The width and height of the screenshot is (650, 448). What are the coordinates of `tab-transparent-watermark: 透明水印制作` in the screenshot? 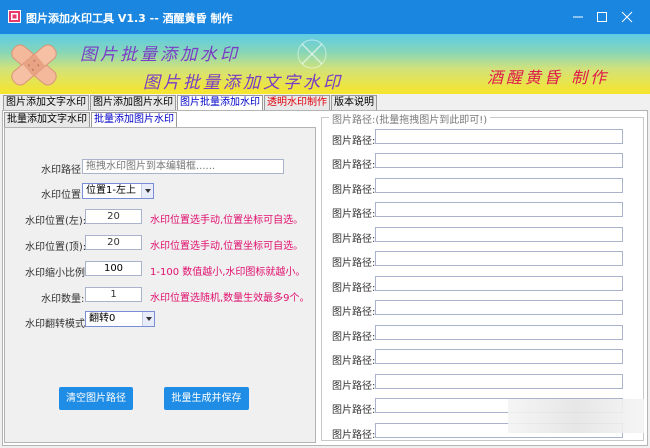 It's located at (297, 102).